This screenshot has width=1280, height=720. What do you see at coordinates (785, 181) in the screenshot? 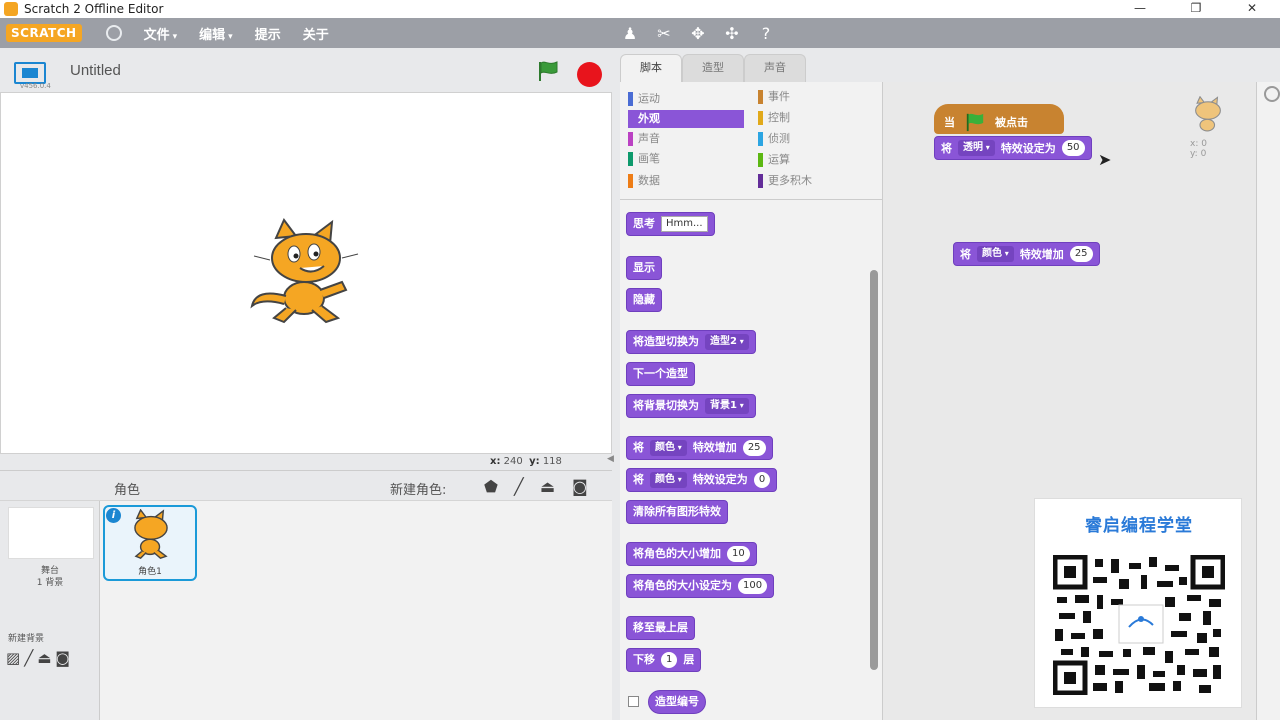
I see `category-more-blocks: 更多积木` at bounding box center [785, 181].